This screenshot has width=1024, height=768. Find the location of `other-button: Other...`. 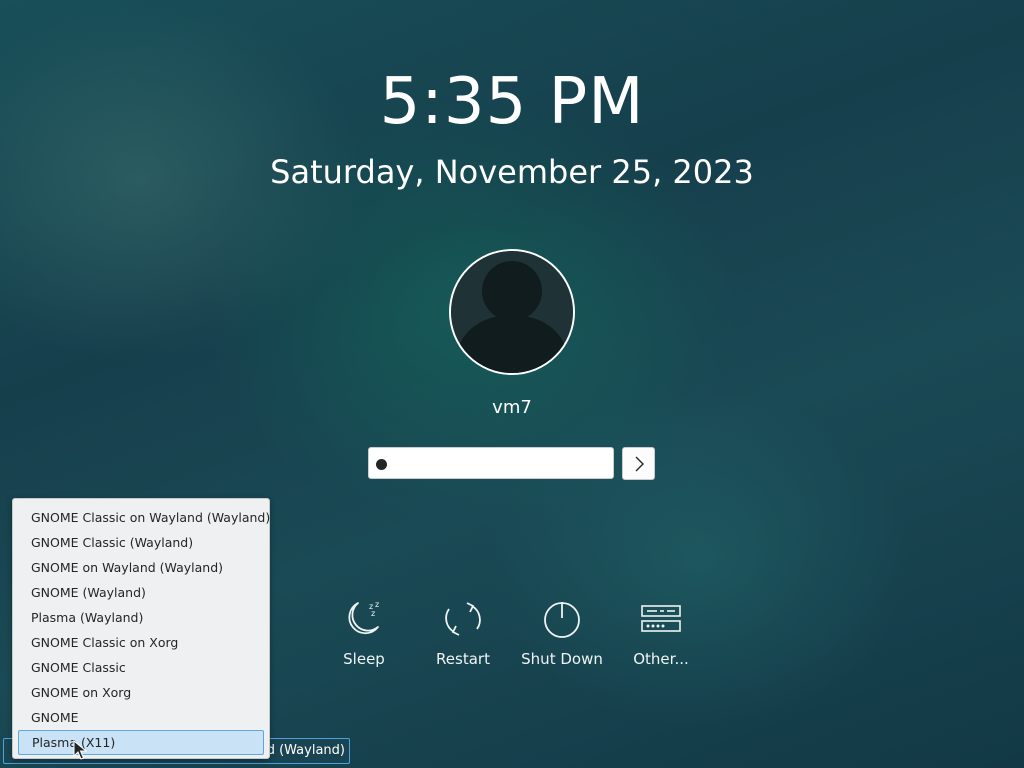

other-button: Other... is located at coordinates (661, 633).